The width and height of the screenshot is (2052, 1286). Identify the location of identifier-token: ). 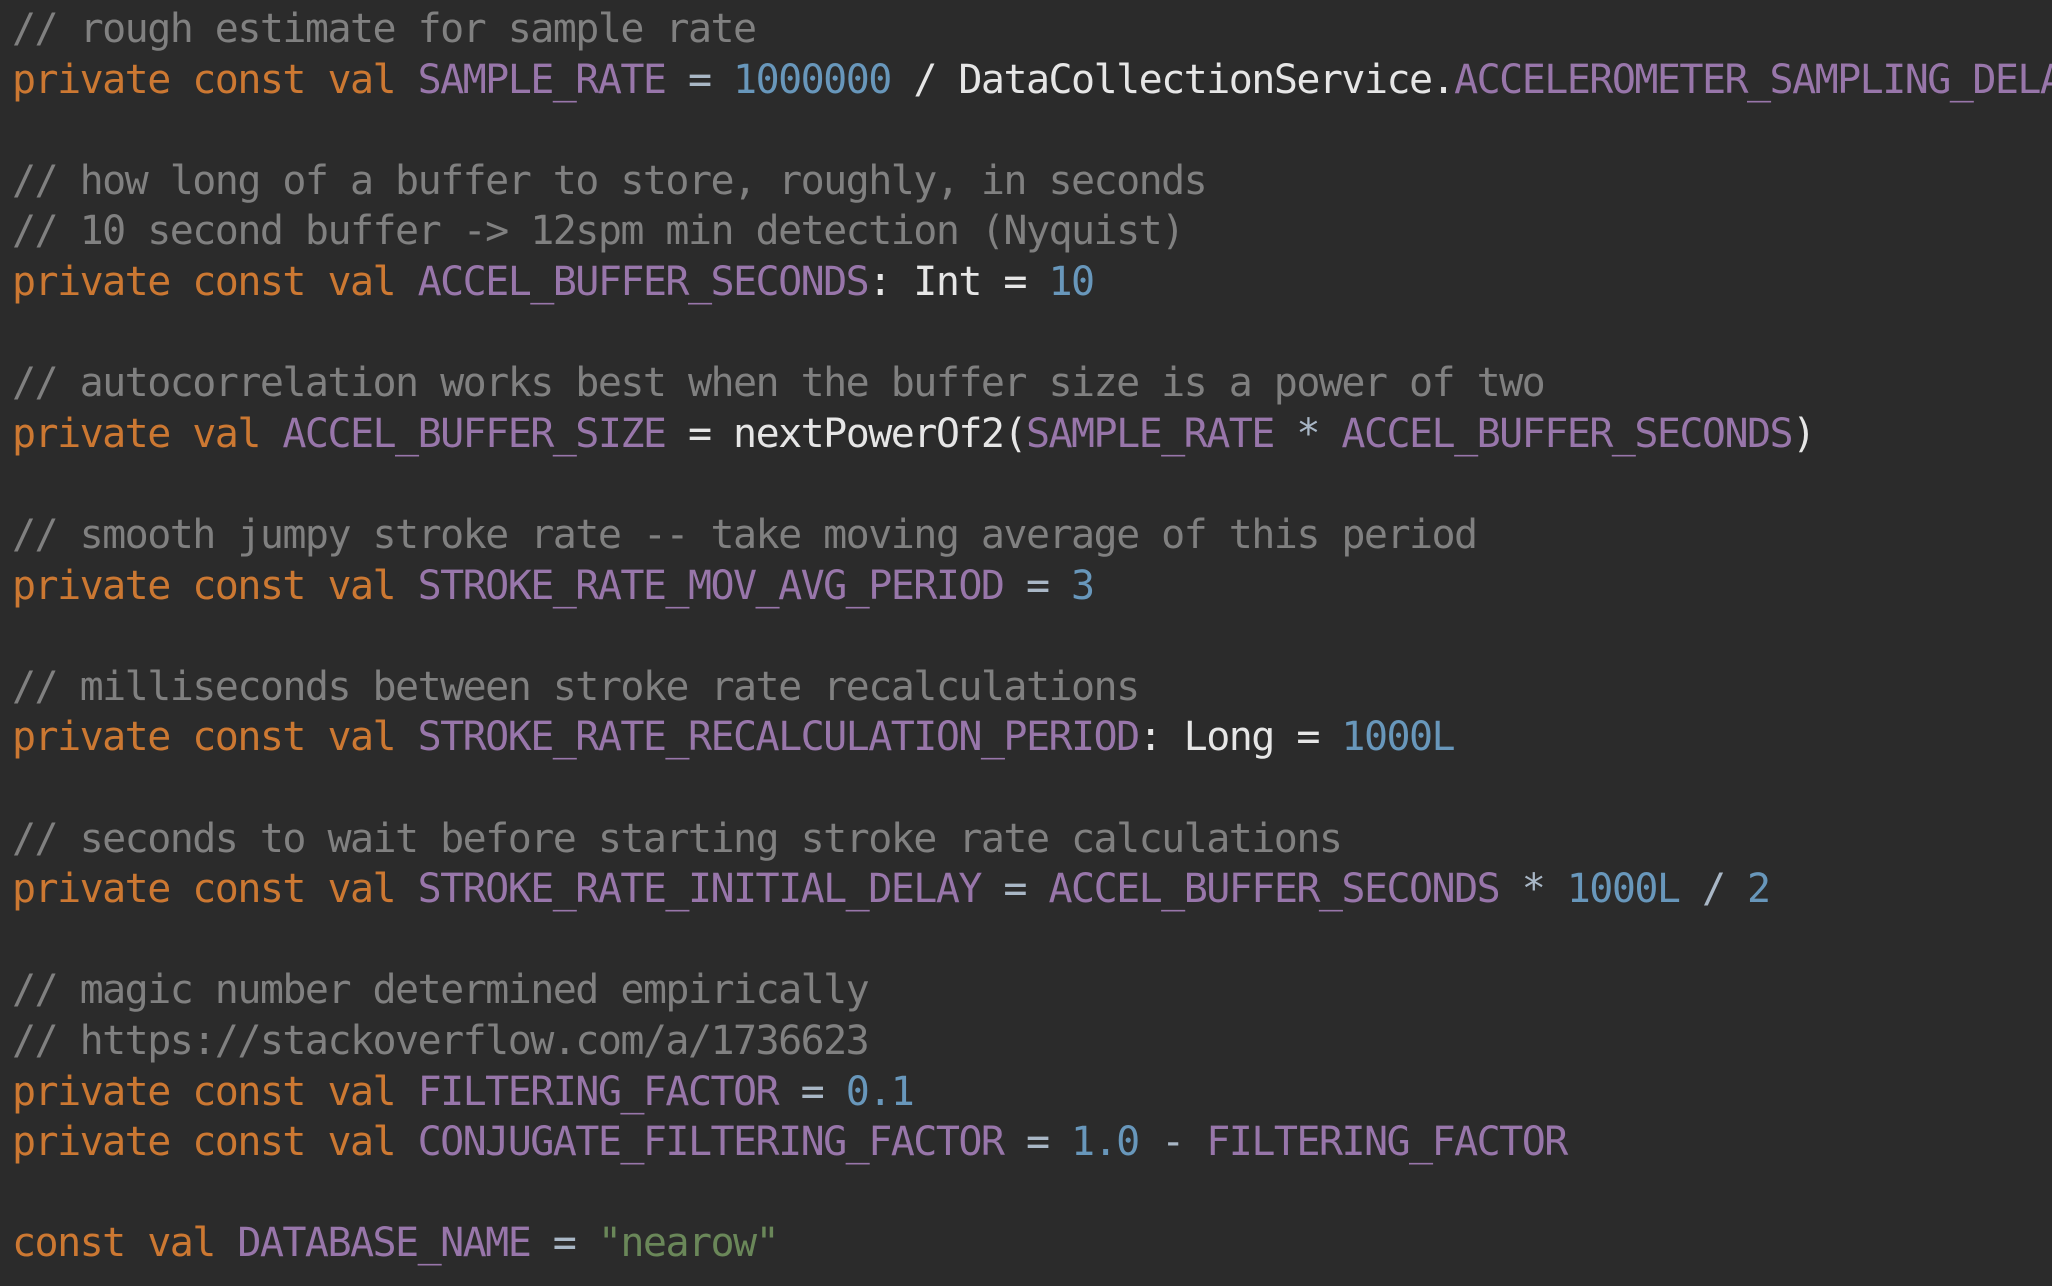
(1804, 433).